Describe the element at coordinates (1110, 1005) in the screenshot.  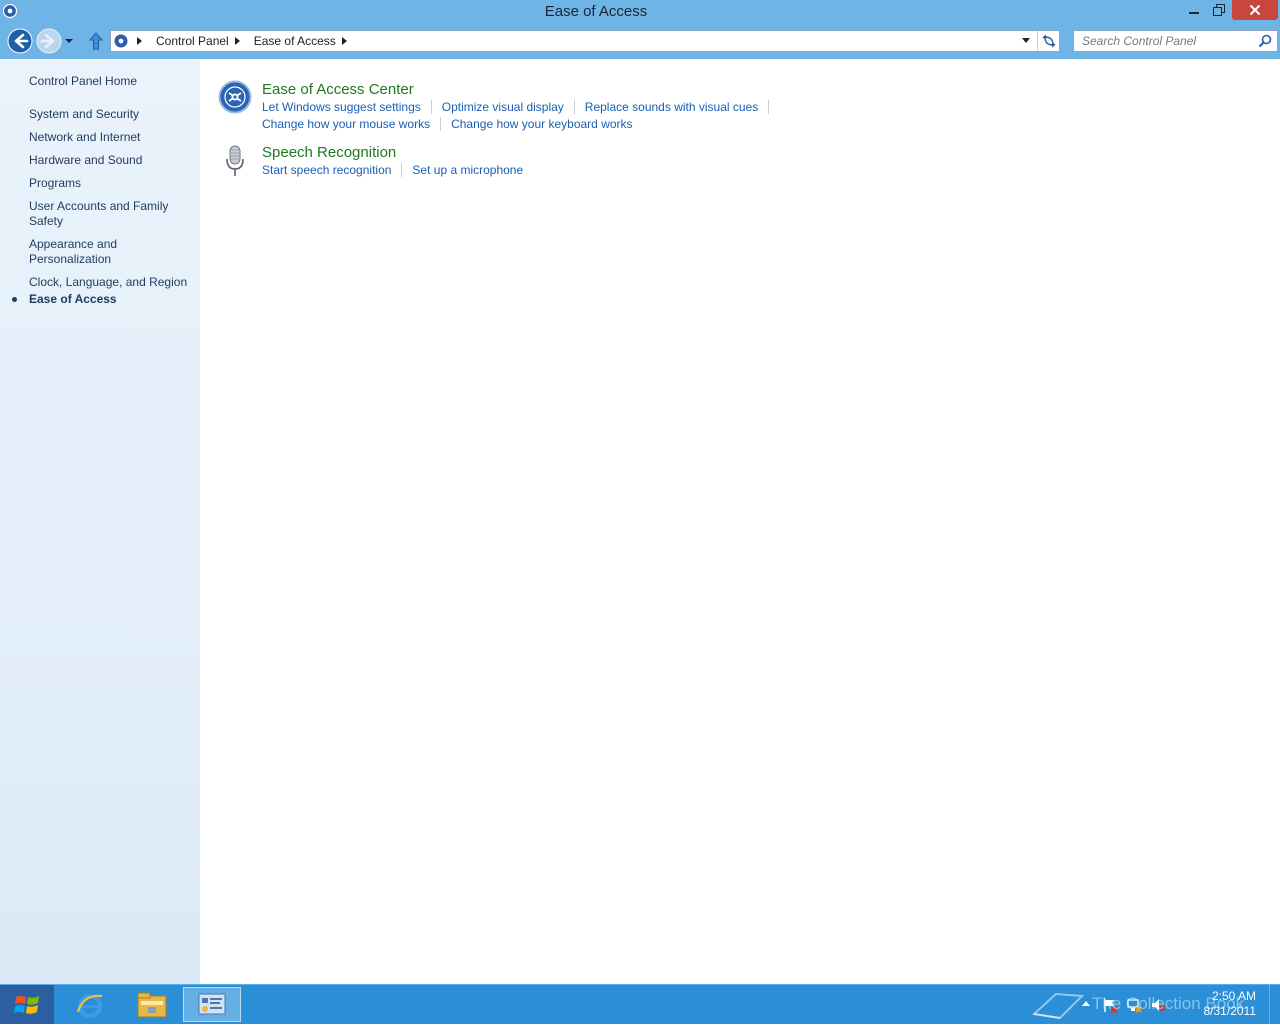
I see `action-center-flag-icon` at that location.